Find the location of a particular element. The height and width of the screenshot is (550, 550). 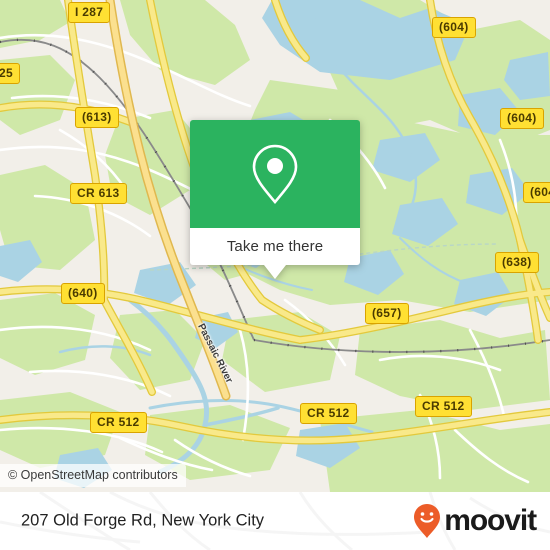

osm-attribution: © OpenStreetMap contributors is located at coordinates (93, 475).